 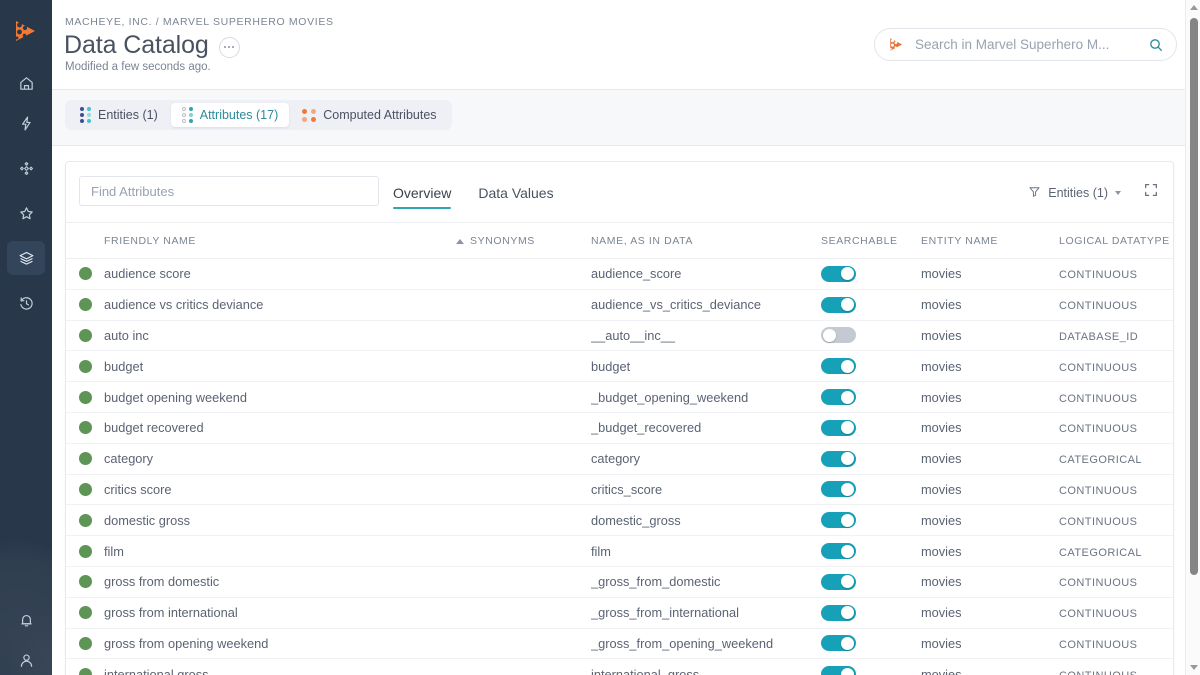 What do you see at coordinates (133, 191) in the screenshot?
I see `find-attributes-placeholder: Find Attributes` at bounding box center [133, 191].